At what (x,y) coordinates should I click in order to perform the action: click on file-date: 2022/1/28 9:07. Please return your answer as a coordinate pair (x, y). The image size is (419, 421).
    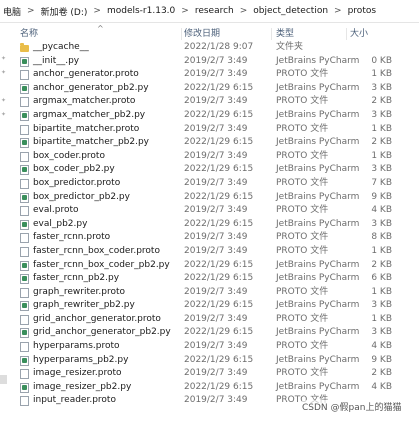
    Looking at the image, I should click on (219, 47).